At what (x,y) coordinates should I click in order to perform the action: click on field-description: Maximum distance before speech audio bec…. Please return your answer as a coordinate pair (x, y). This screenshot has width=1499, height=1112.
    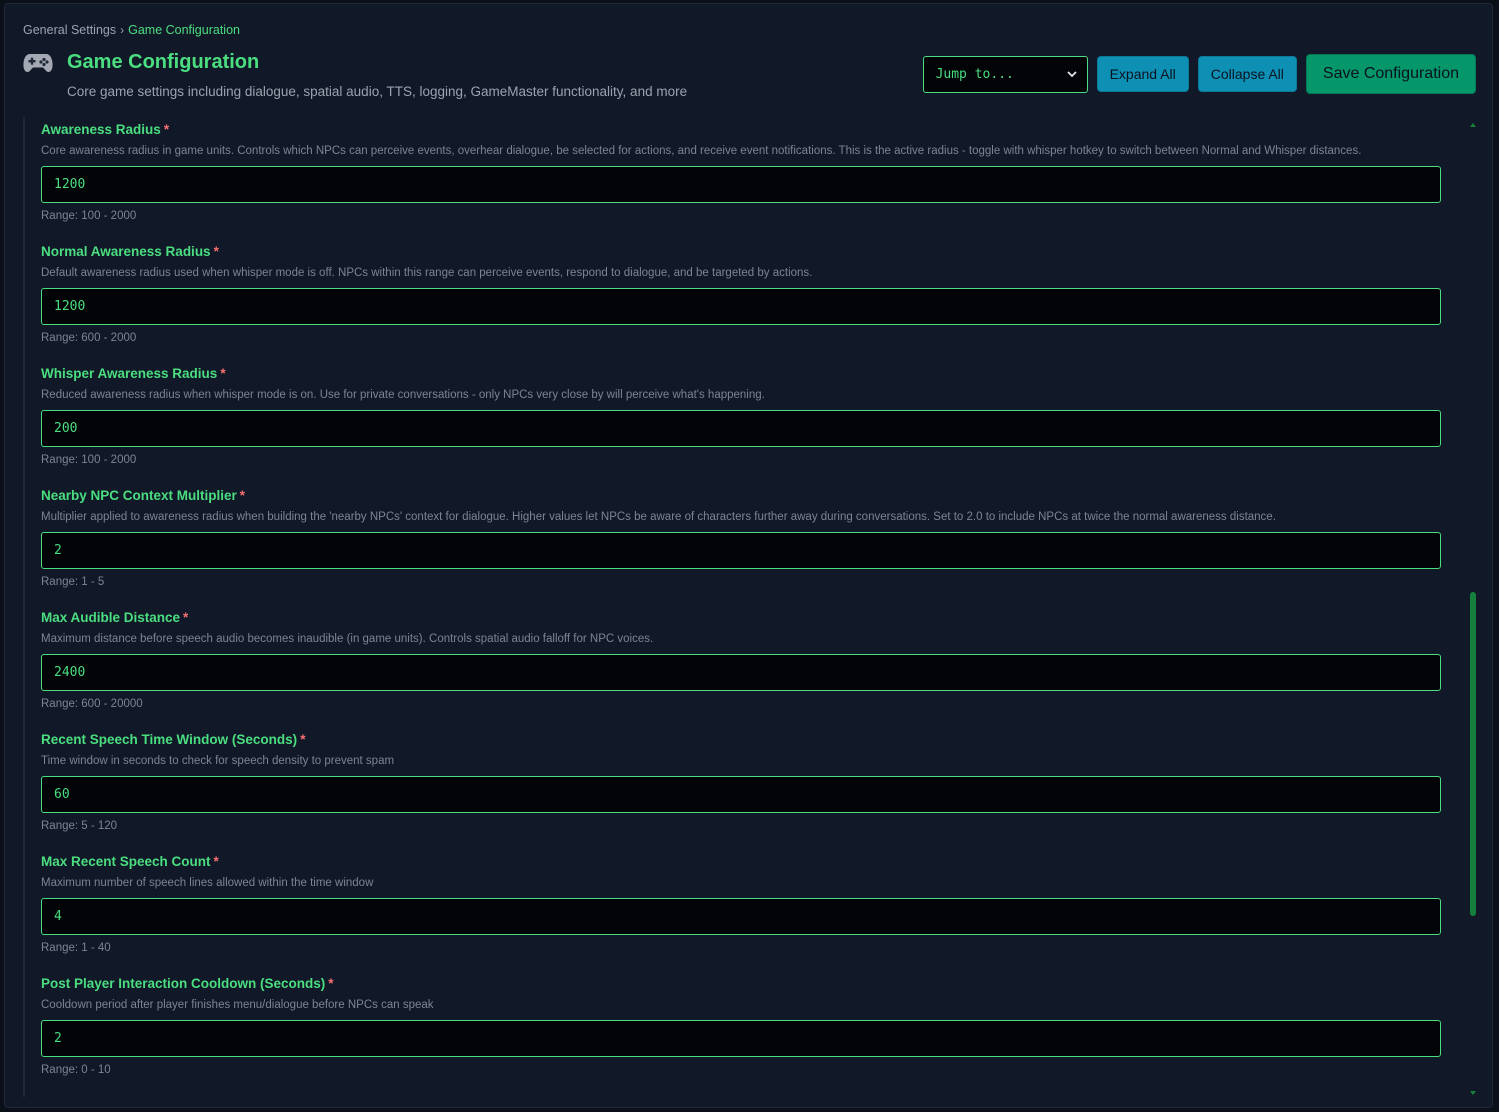
    Looking at the image, I should click on (347, 639).